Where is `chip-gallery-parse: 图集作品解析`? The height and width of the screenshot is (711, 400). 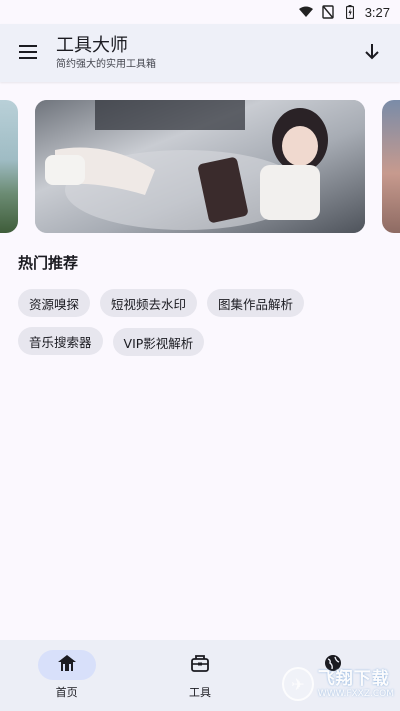
chip-gallery-parse: 图集作品解析 is located at coordinates (256, 303).